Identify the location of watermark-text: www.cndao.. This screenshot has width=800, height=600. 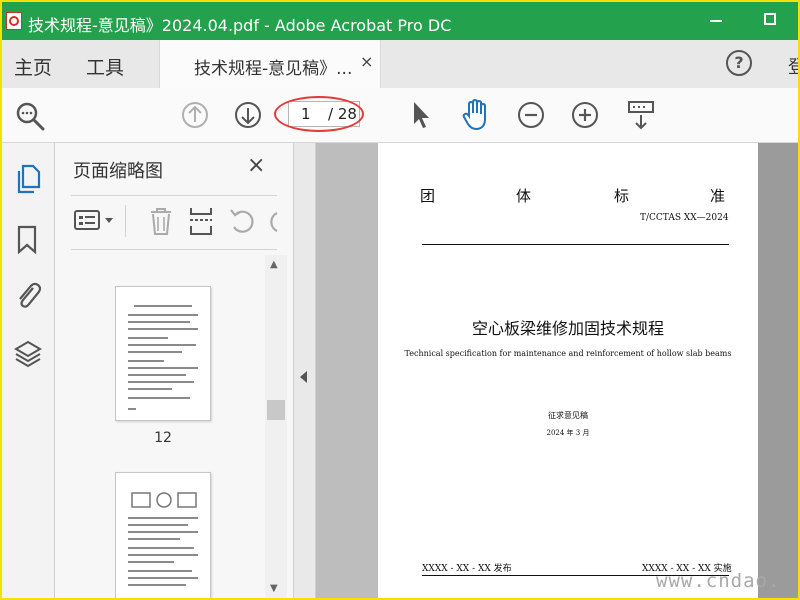
(718, 581).